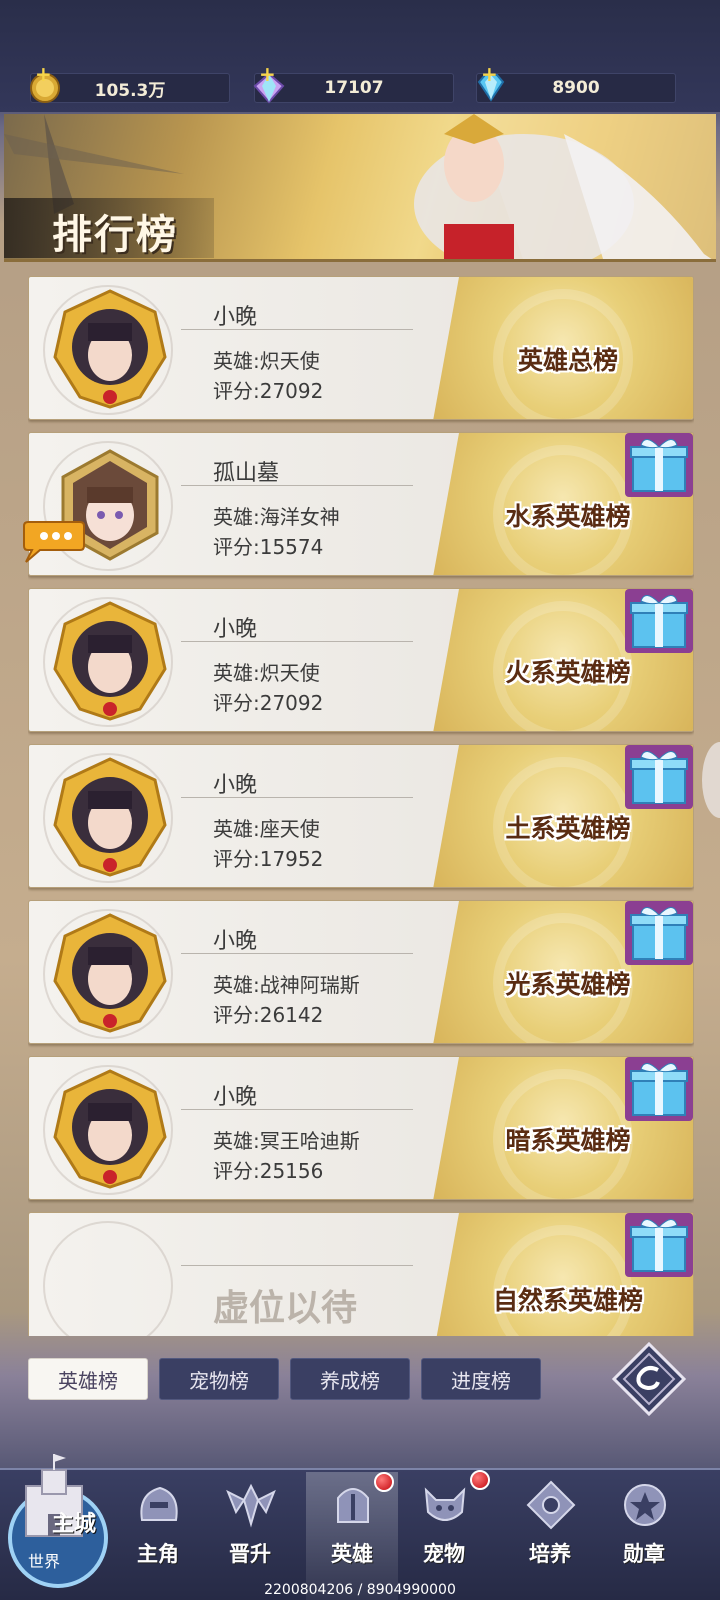 The height and width of the screenshot is (1600, 720). What do you see at coordinates (568, 1299) in the screenshot?
I see `rank-title: 自然系英雄榜` at bounding box center [568, 1299].